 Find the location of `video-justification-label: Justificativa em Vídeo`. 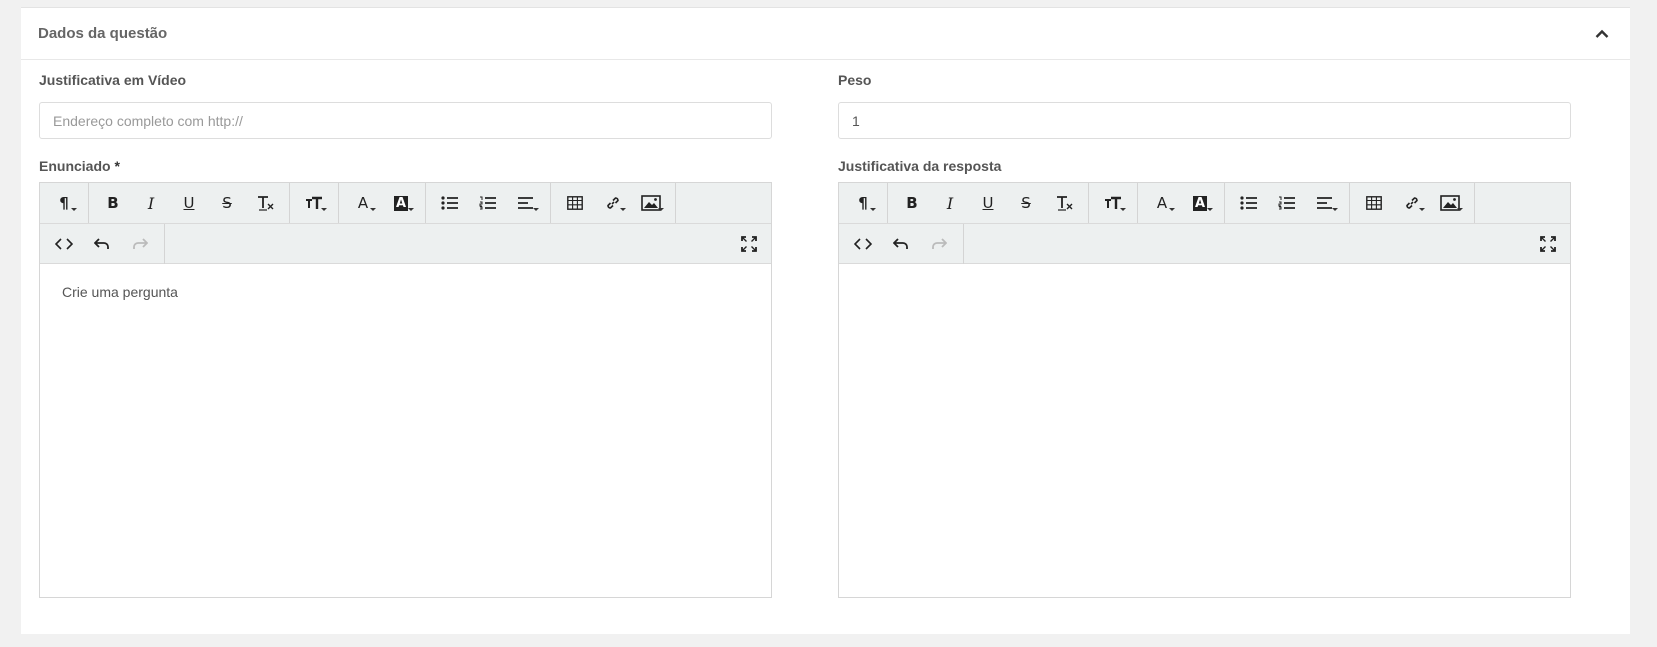

video-justification-label: Justificativa em Vídeo is located at coordinates (113, 80).